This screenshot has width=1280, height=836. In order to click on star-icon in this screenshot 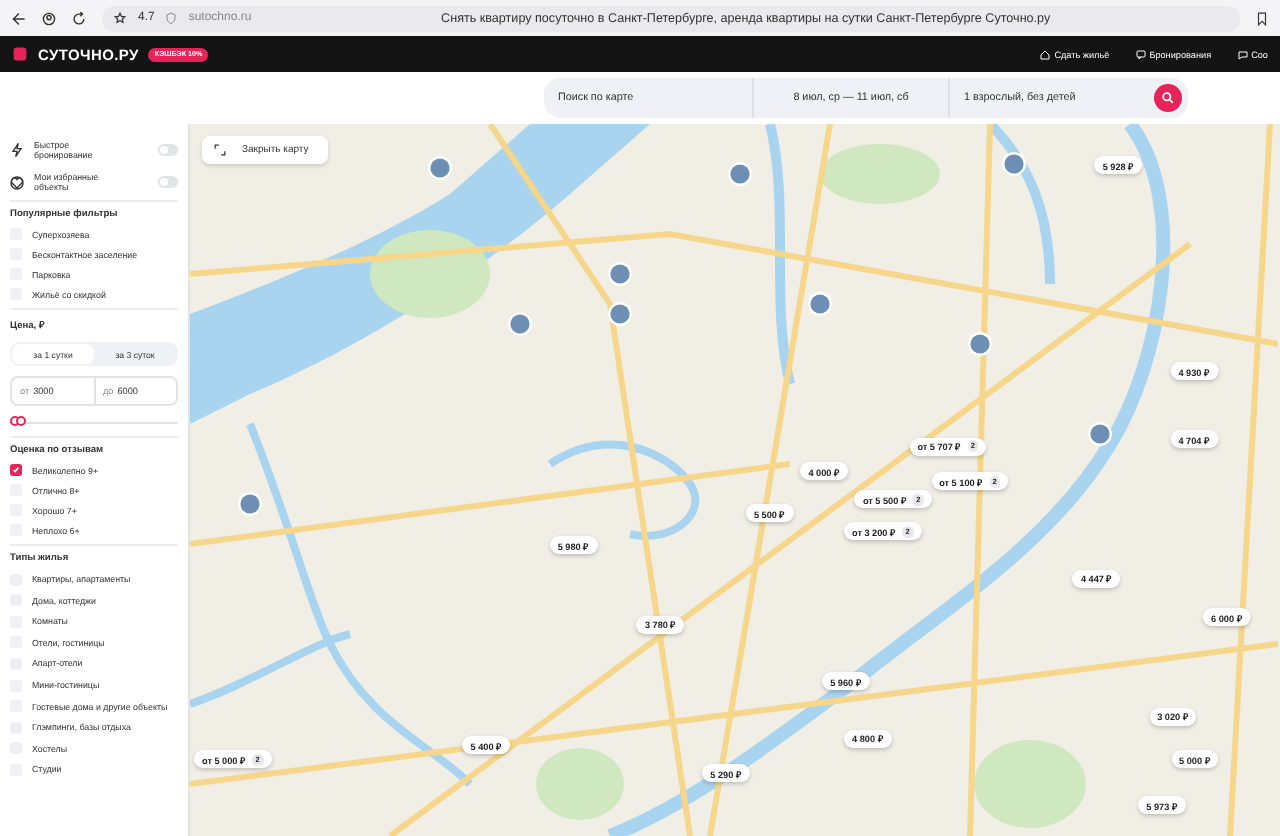, I will do `click(120, 18)`.